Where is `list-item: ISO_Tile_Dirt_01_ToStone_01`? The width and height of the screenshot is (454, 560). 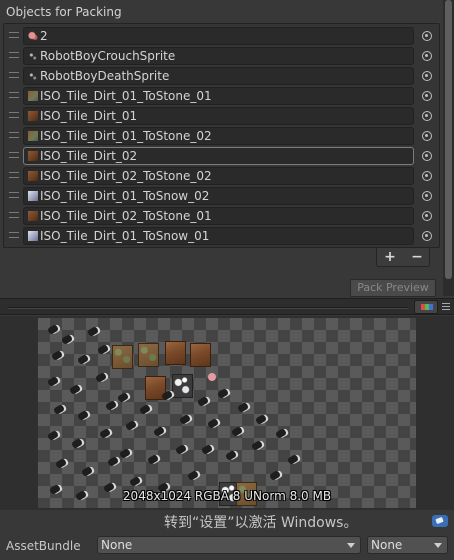
list-item: ISO_Tile_Dirt_01_ToStone_01 is located at coordinates (221, 96).